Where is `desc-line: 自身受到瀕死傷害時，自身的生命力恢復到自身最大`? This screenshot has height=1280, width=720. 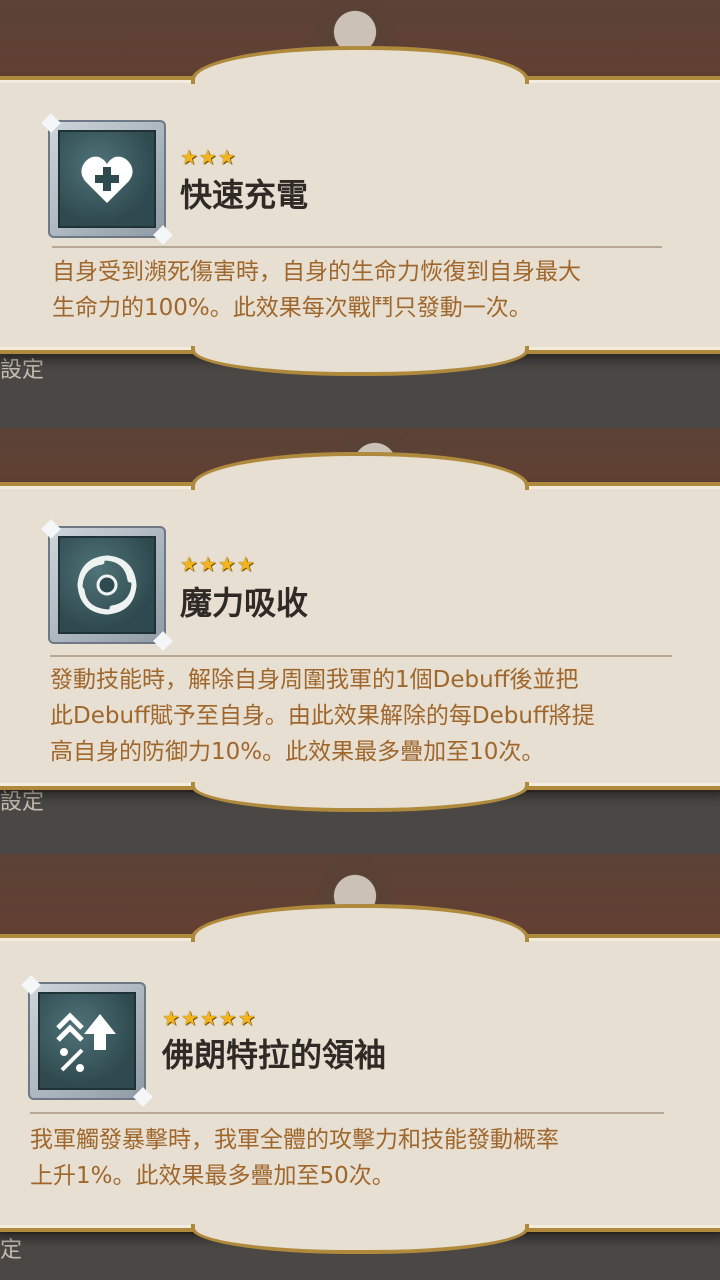
desc-line: 自身受到瀕死傷害時，自身的生命力恢復到自身最大 is located at coordinates (316, 272).